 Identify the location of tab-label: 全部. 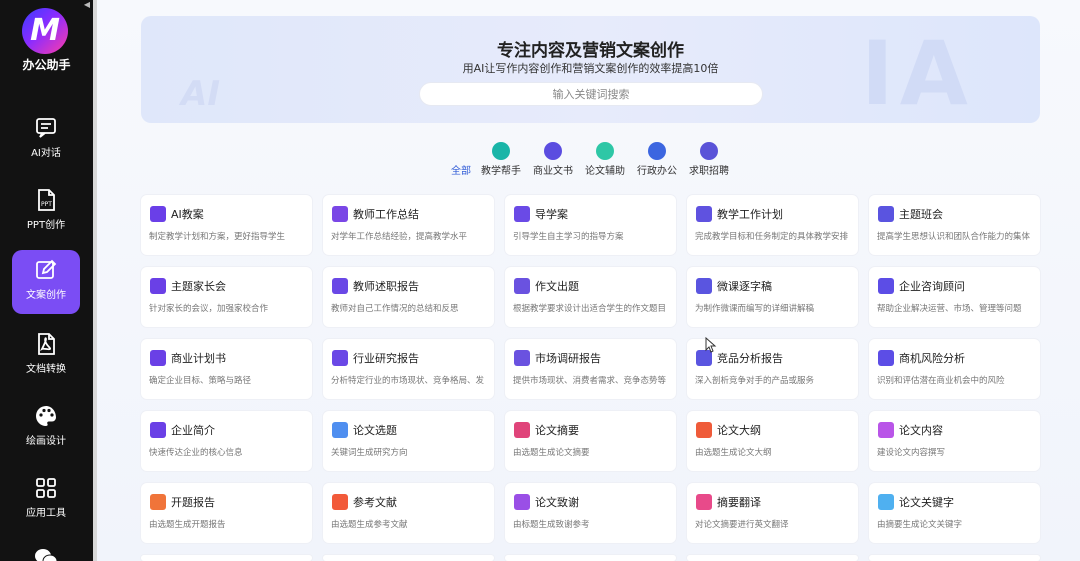
(461, 171).